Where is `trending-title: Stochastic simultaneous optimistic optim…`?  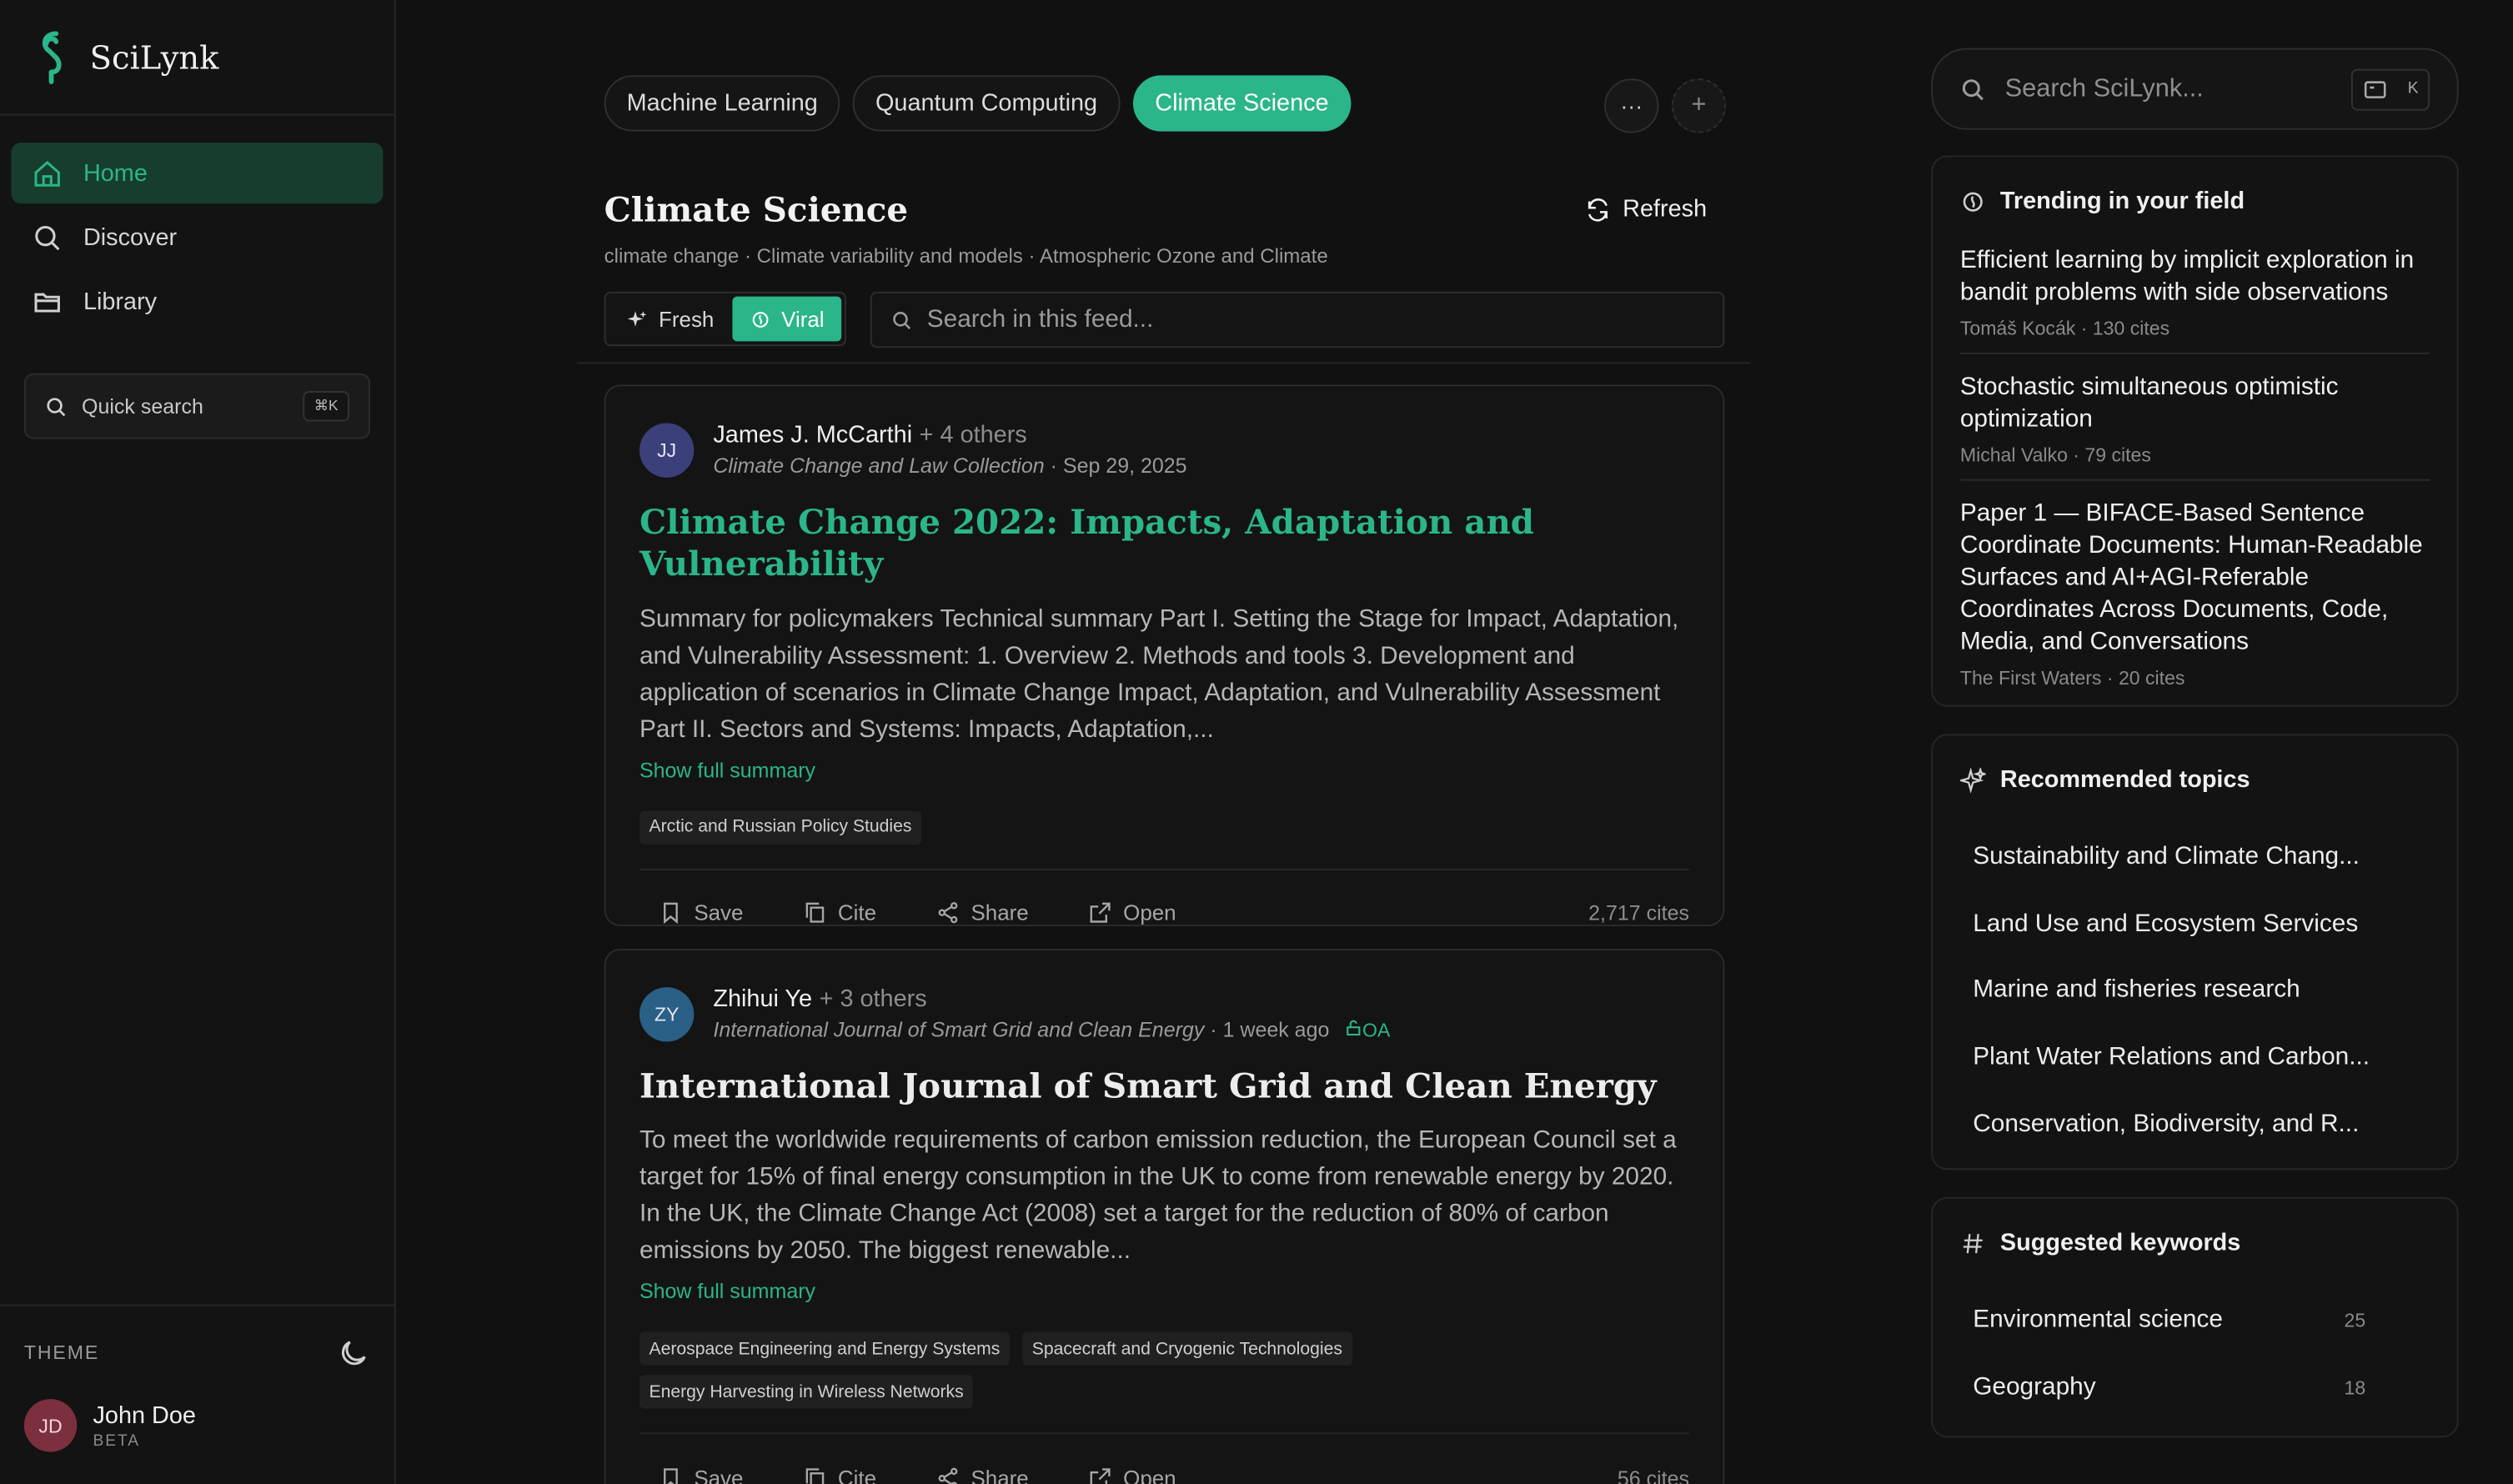
trending-title: Stochastic simultaneous optimistic optim… is located at coordinates (2149, 403).